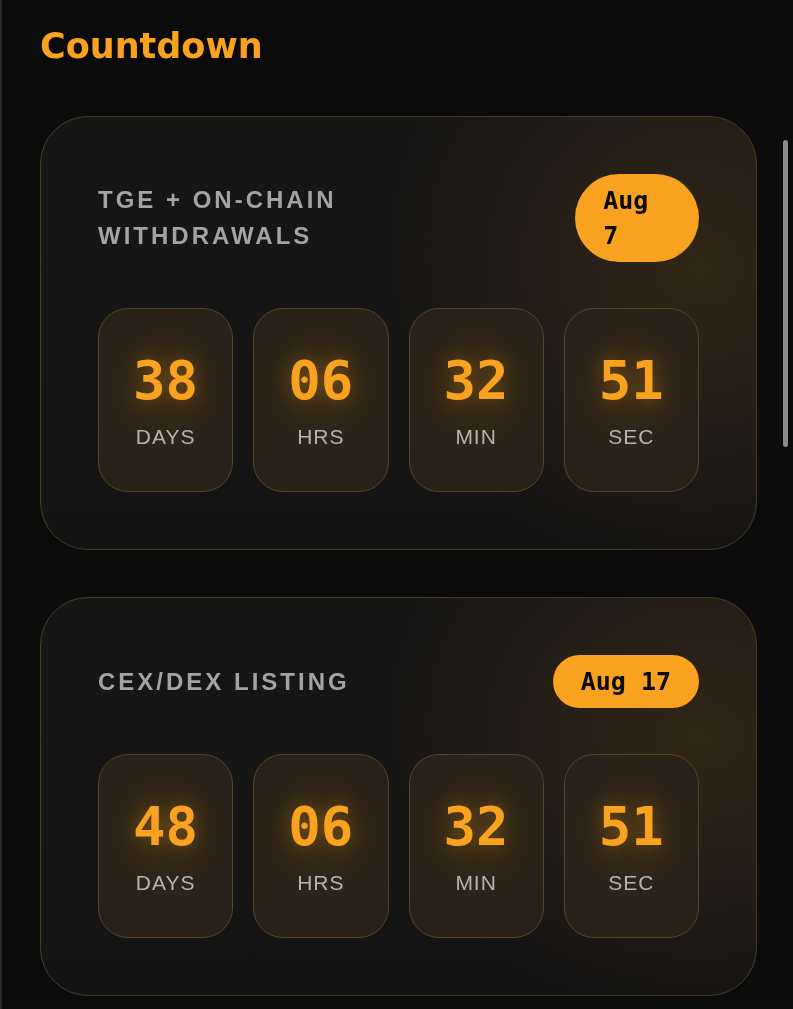 This screenshot has height=1009, width=793. I want to click on countdown-value: 48, so click(166, 827).